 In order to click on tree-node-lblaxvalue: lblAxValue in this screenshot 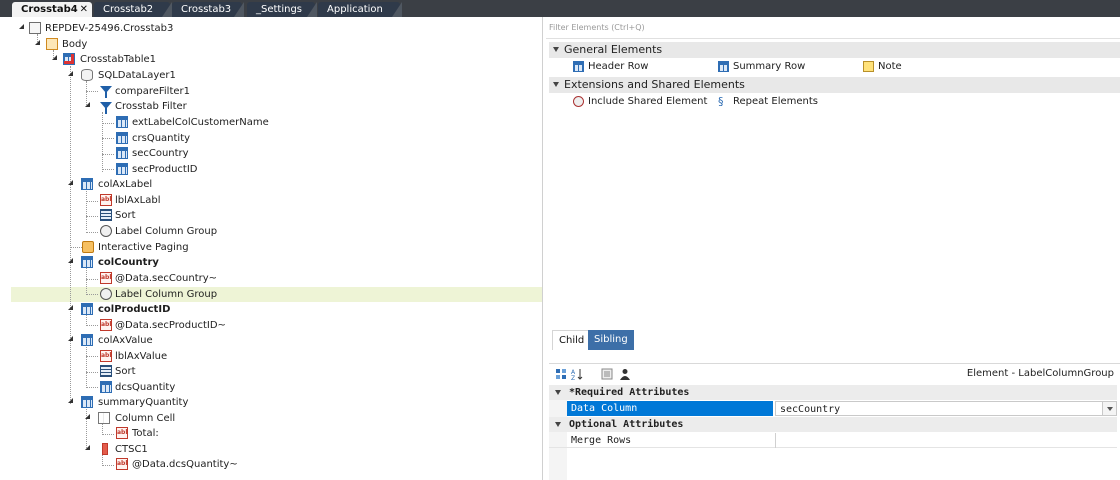, I will do `click(141, 356)`.